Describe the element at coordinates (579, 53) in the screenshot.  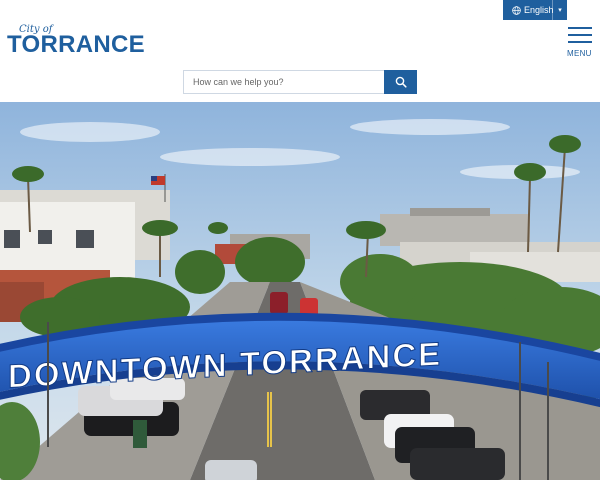
I see `menu-label: MENU` at that location.